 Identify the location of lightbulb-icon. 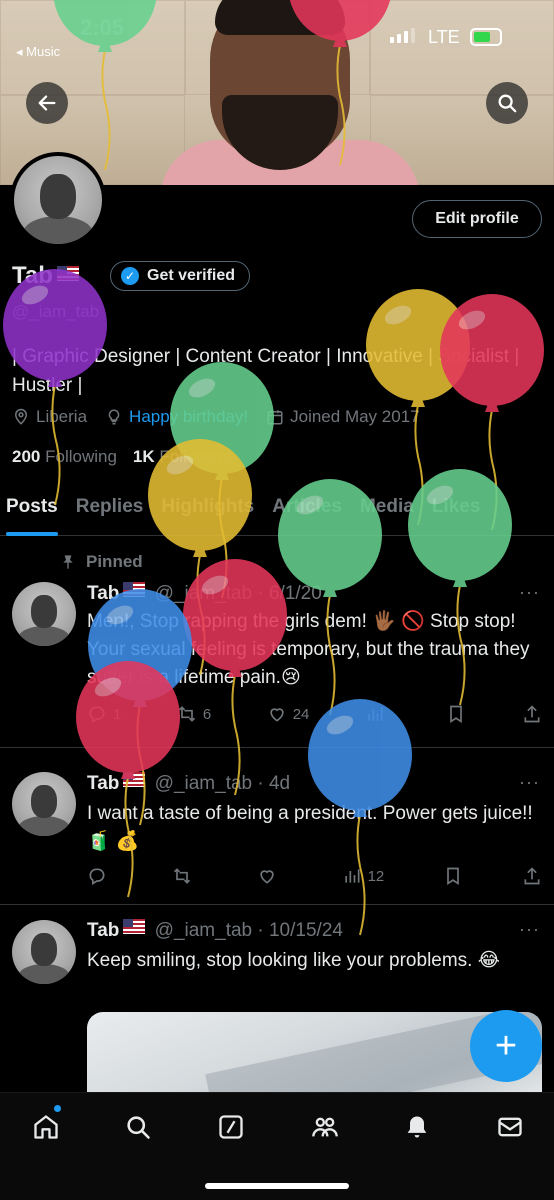
(114, 417).